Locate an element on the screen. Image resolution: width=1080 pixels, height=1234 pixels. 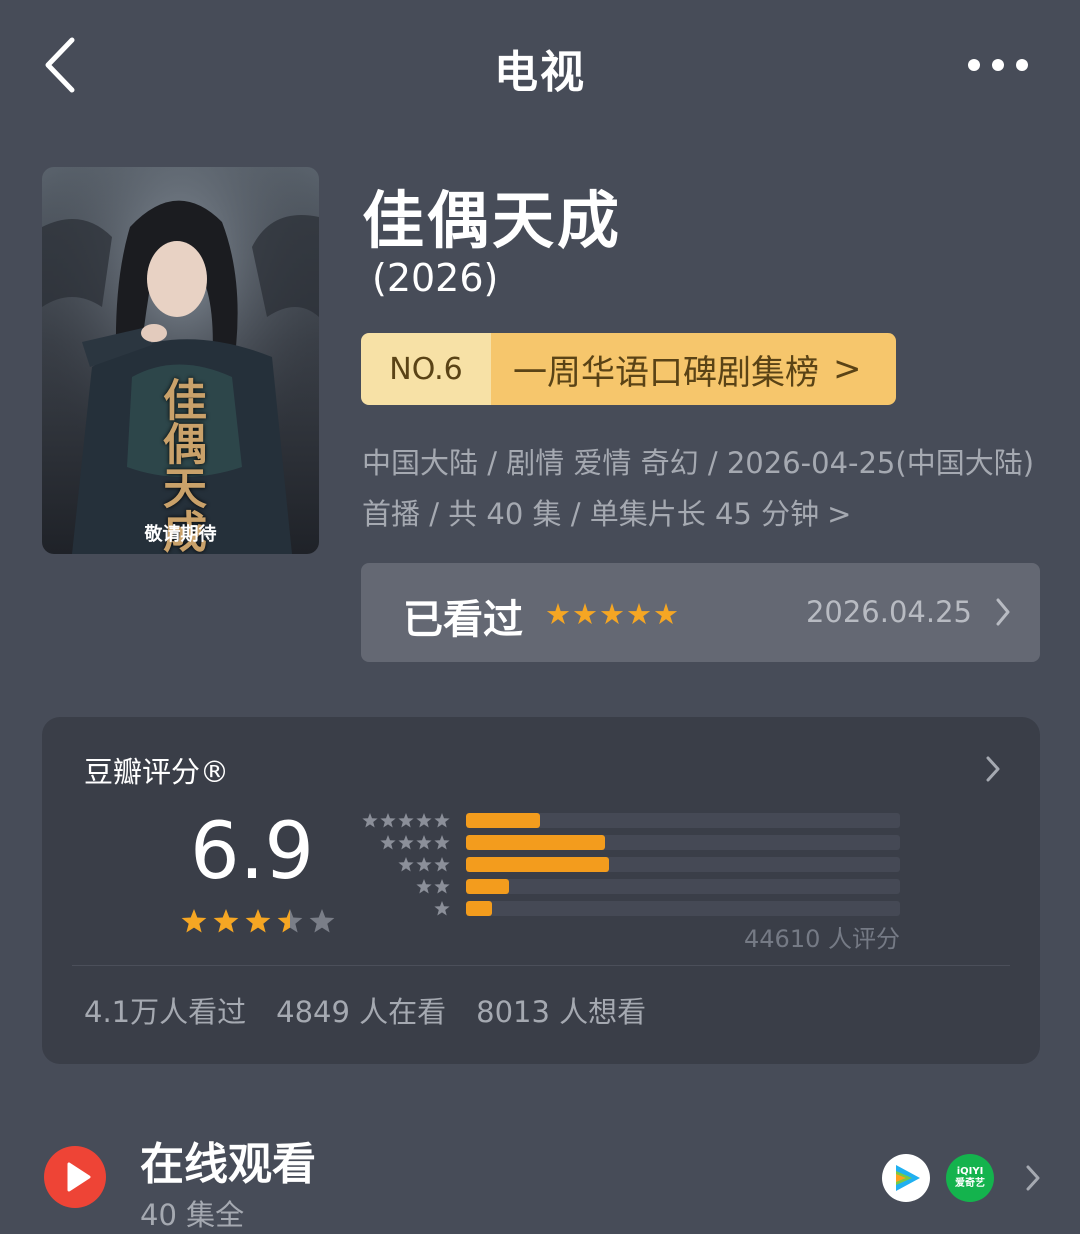
iqiyi-logo-cn: 爱奇艺 is located at coordinates (970, 1183).